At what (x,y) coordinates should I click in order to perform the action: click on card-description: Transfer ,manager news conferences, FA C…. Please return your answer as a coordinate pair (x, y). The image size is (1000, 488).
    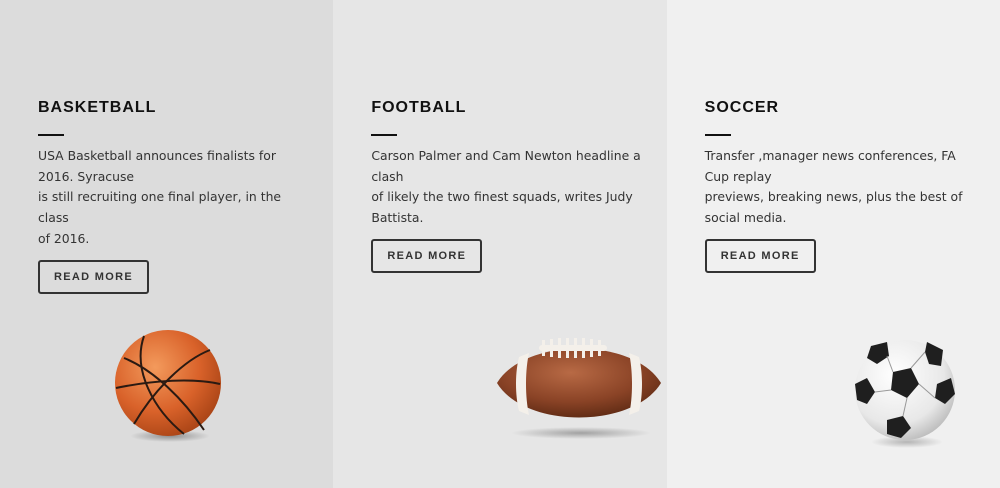
    Looking at the image, I should click on (840, 187).